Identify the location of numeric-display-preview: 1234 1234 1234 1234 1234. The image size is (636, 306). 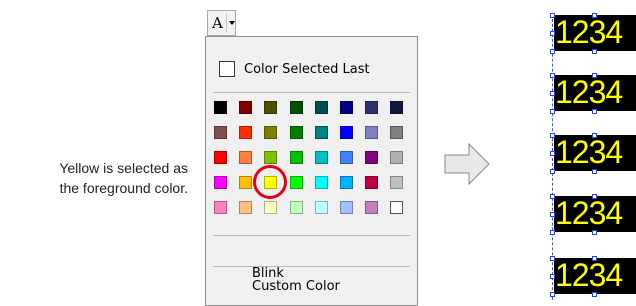
(593, 151).